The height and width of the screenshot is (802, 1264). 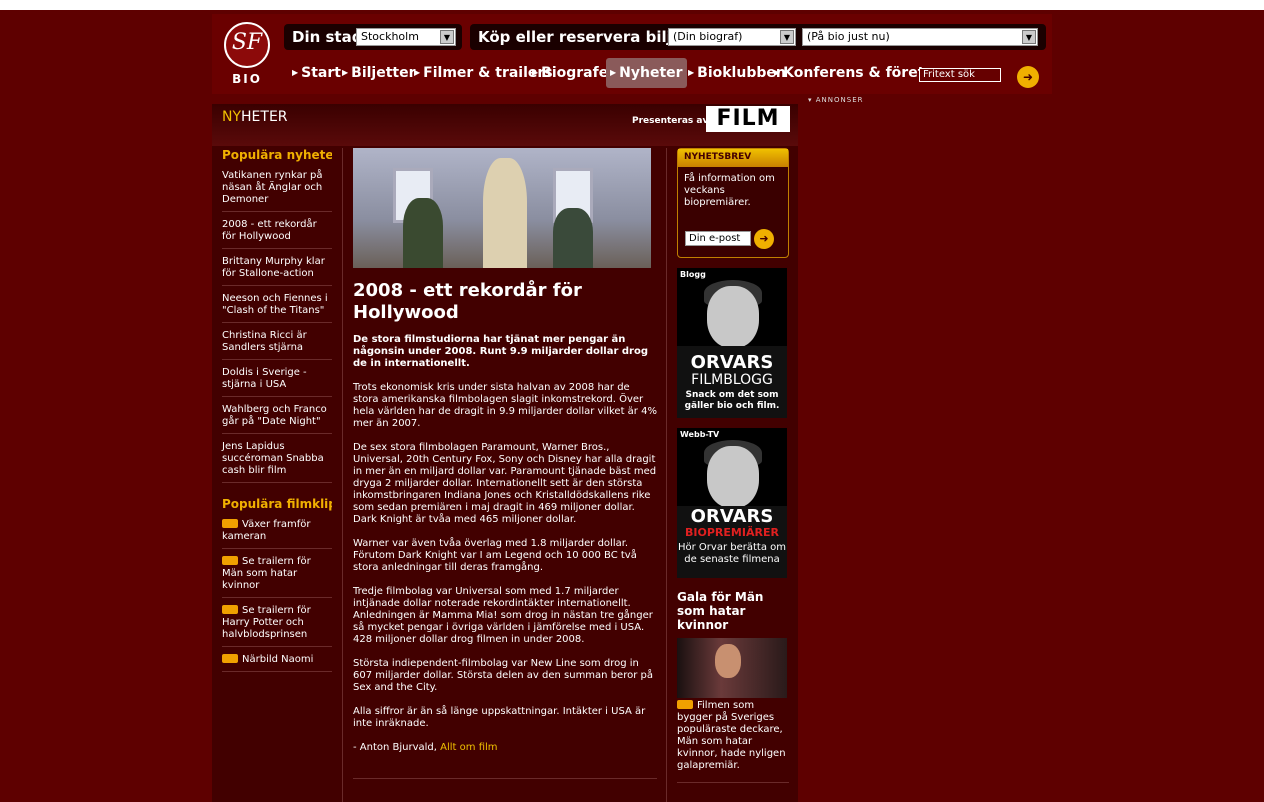 What do you see at coordinates (277, 155) in the screenshot?
I see `popular-news-heading: Populära nyheter` at bounding box center [277, 155].